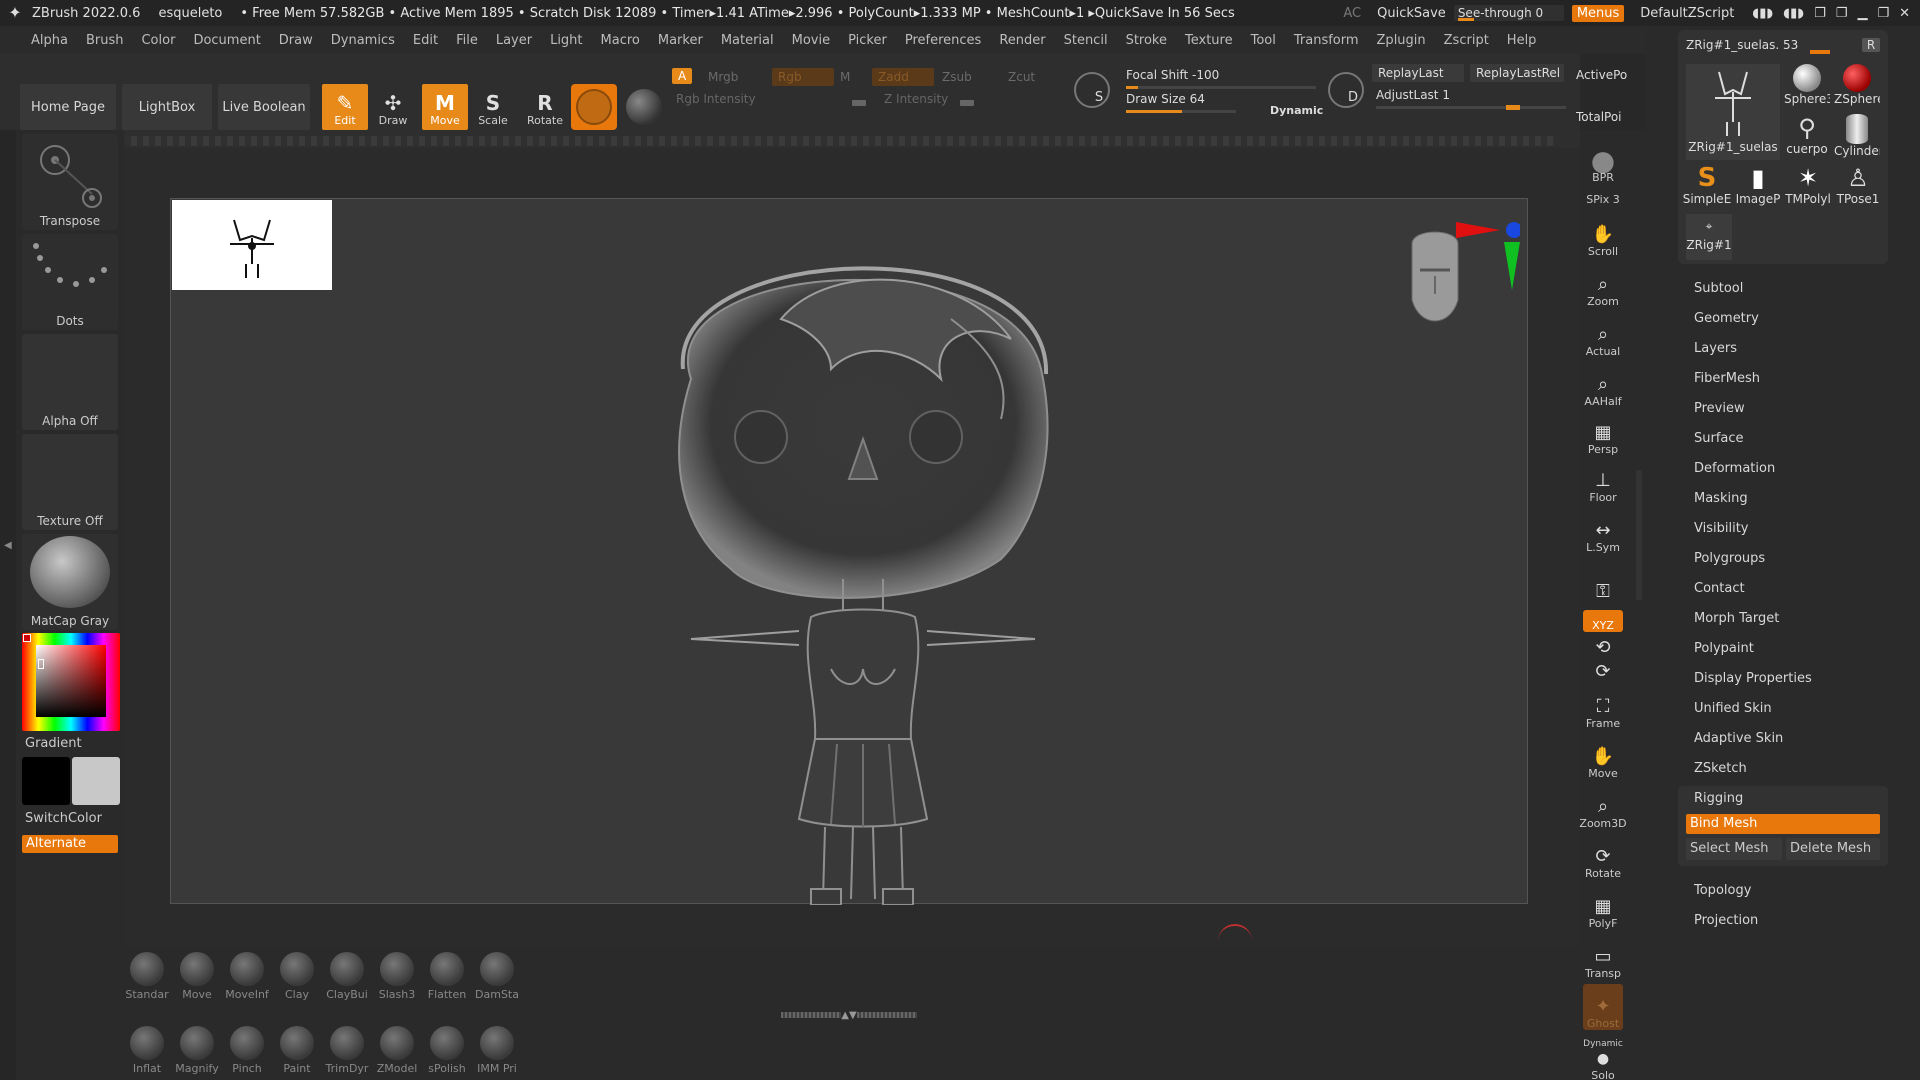 This screenshot has width=1920, height=1080. What do you see at coordinates (620, 40) in the screenshot?
I see `menu-macro: Macro` at bounding box center [620, 40].